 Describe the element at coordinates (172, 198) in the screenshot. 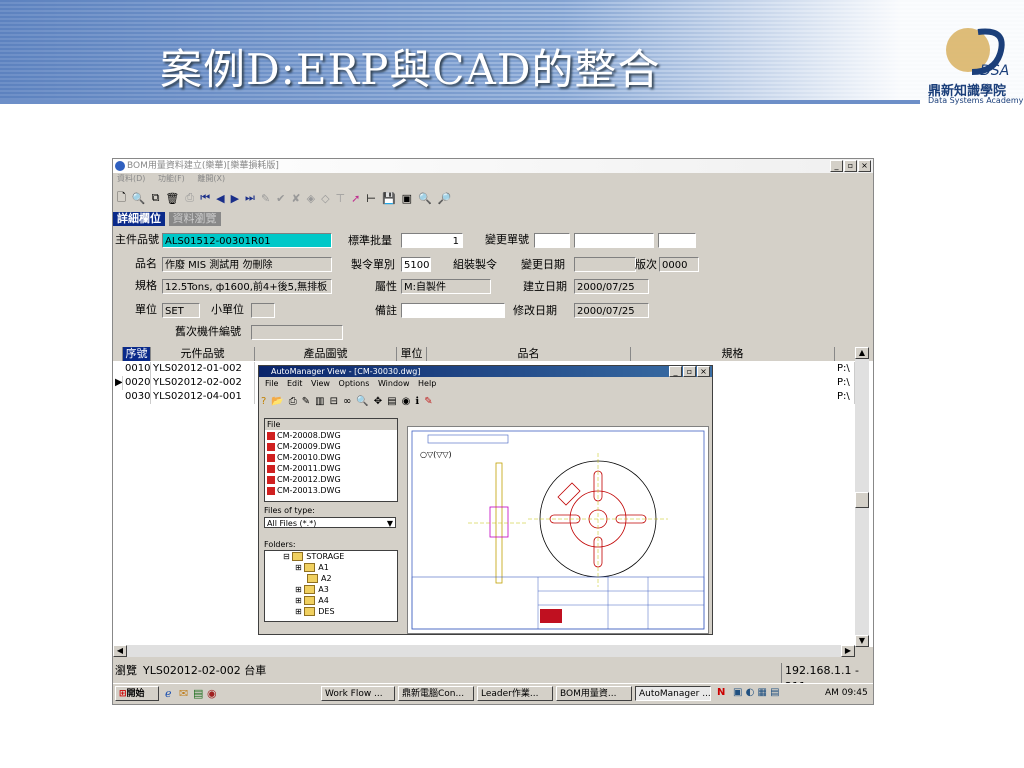

I see `delete-icon: 🗑` at that location.